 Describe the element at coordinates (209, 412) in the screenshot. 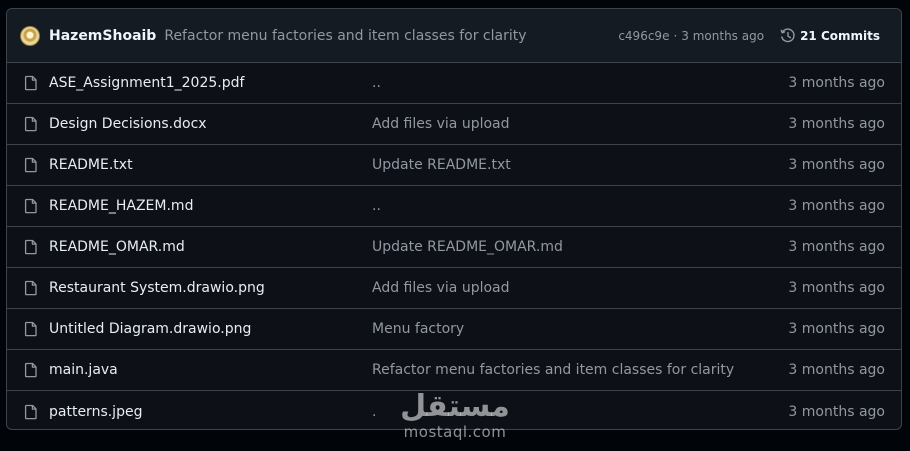

I see `file-name-link: patterns.jpeg` at that location.